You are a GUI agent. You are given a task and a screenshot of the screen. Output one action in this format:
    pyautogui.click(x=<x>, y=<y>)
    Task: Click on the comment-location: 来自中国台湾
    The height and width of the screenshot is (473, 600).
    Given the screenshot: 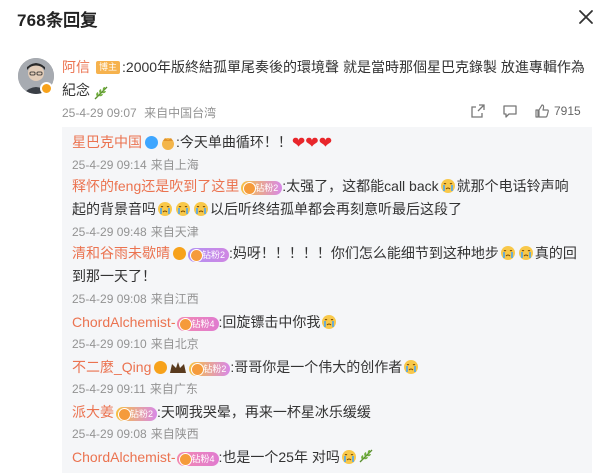 What is the action you would take?
    pyautogui.click(x=180, y=113)
    